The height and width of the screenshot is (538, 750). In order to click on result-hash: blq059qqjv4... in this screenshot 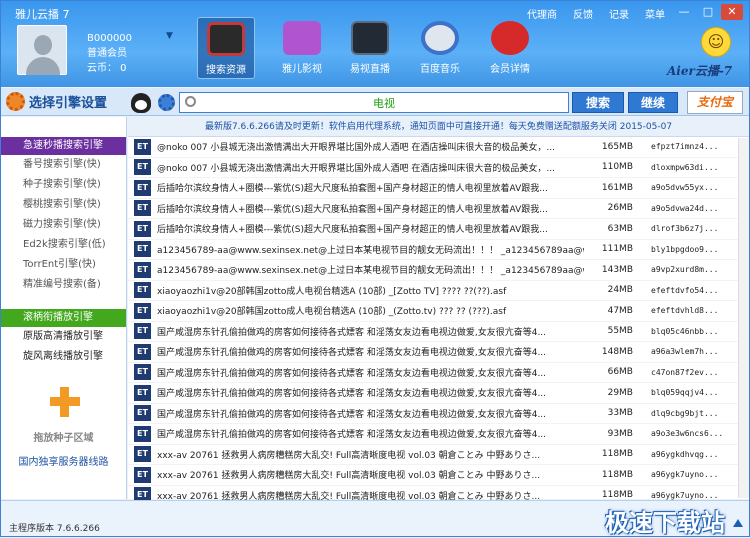, I will do `click(685, 393)`.